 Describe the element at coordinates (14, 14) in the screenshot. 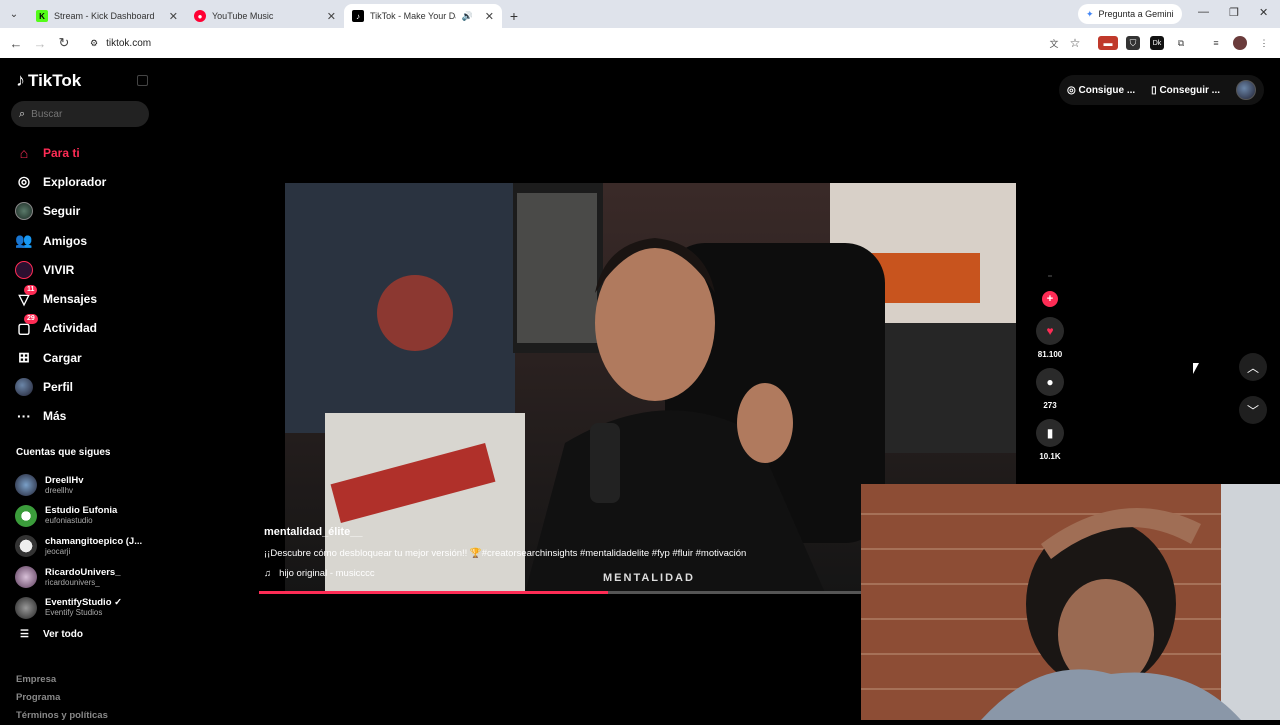

I see `tab-search-icon: ⌄` at that location.